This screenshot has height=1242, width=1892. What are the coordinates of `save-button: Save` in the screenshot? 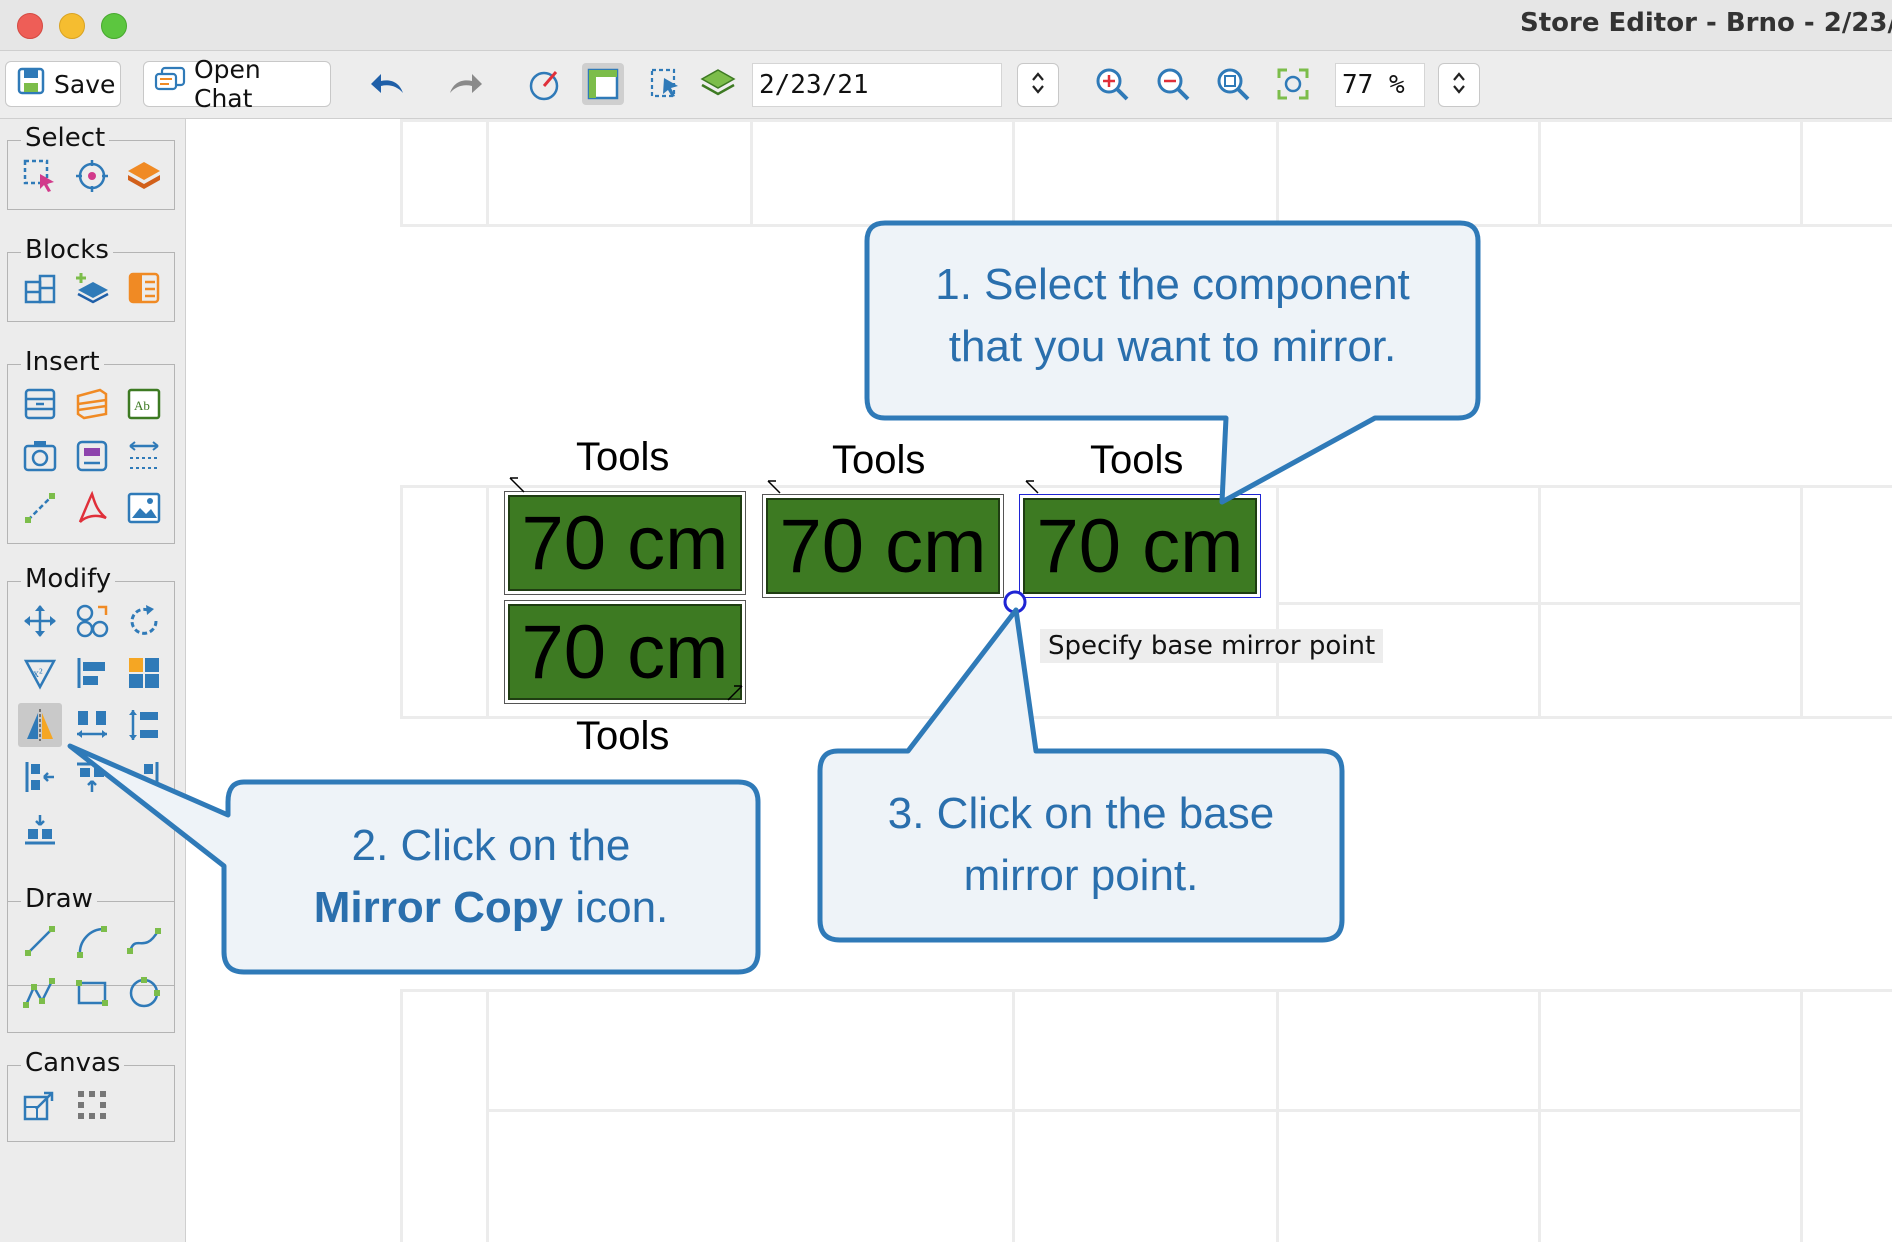 It's located at (63, 84).